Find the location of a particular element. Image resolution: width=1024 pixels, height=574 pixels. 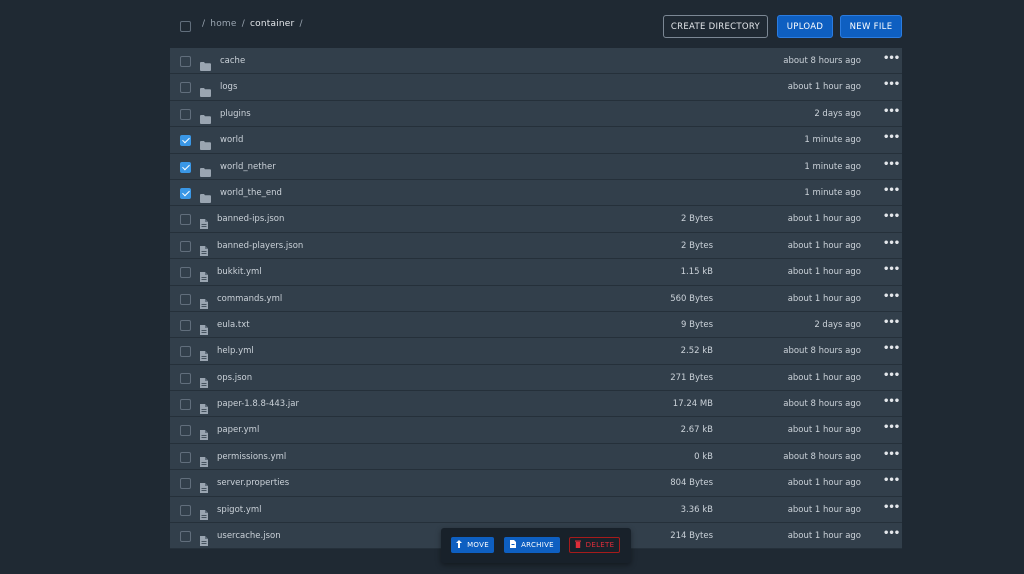

move-button: MOVE is located at coordinates (472, 545).